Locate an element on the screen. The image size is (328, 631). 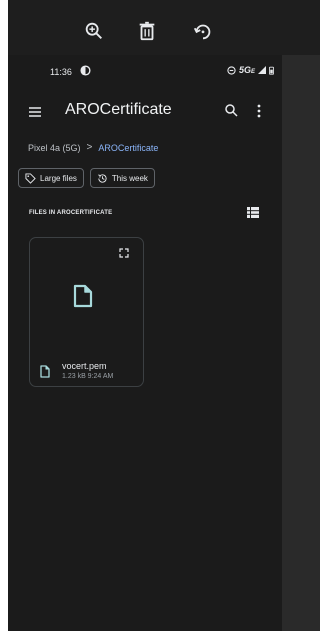
filter-chips: Large files This week is located at coordinates (86, 178).